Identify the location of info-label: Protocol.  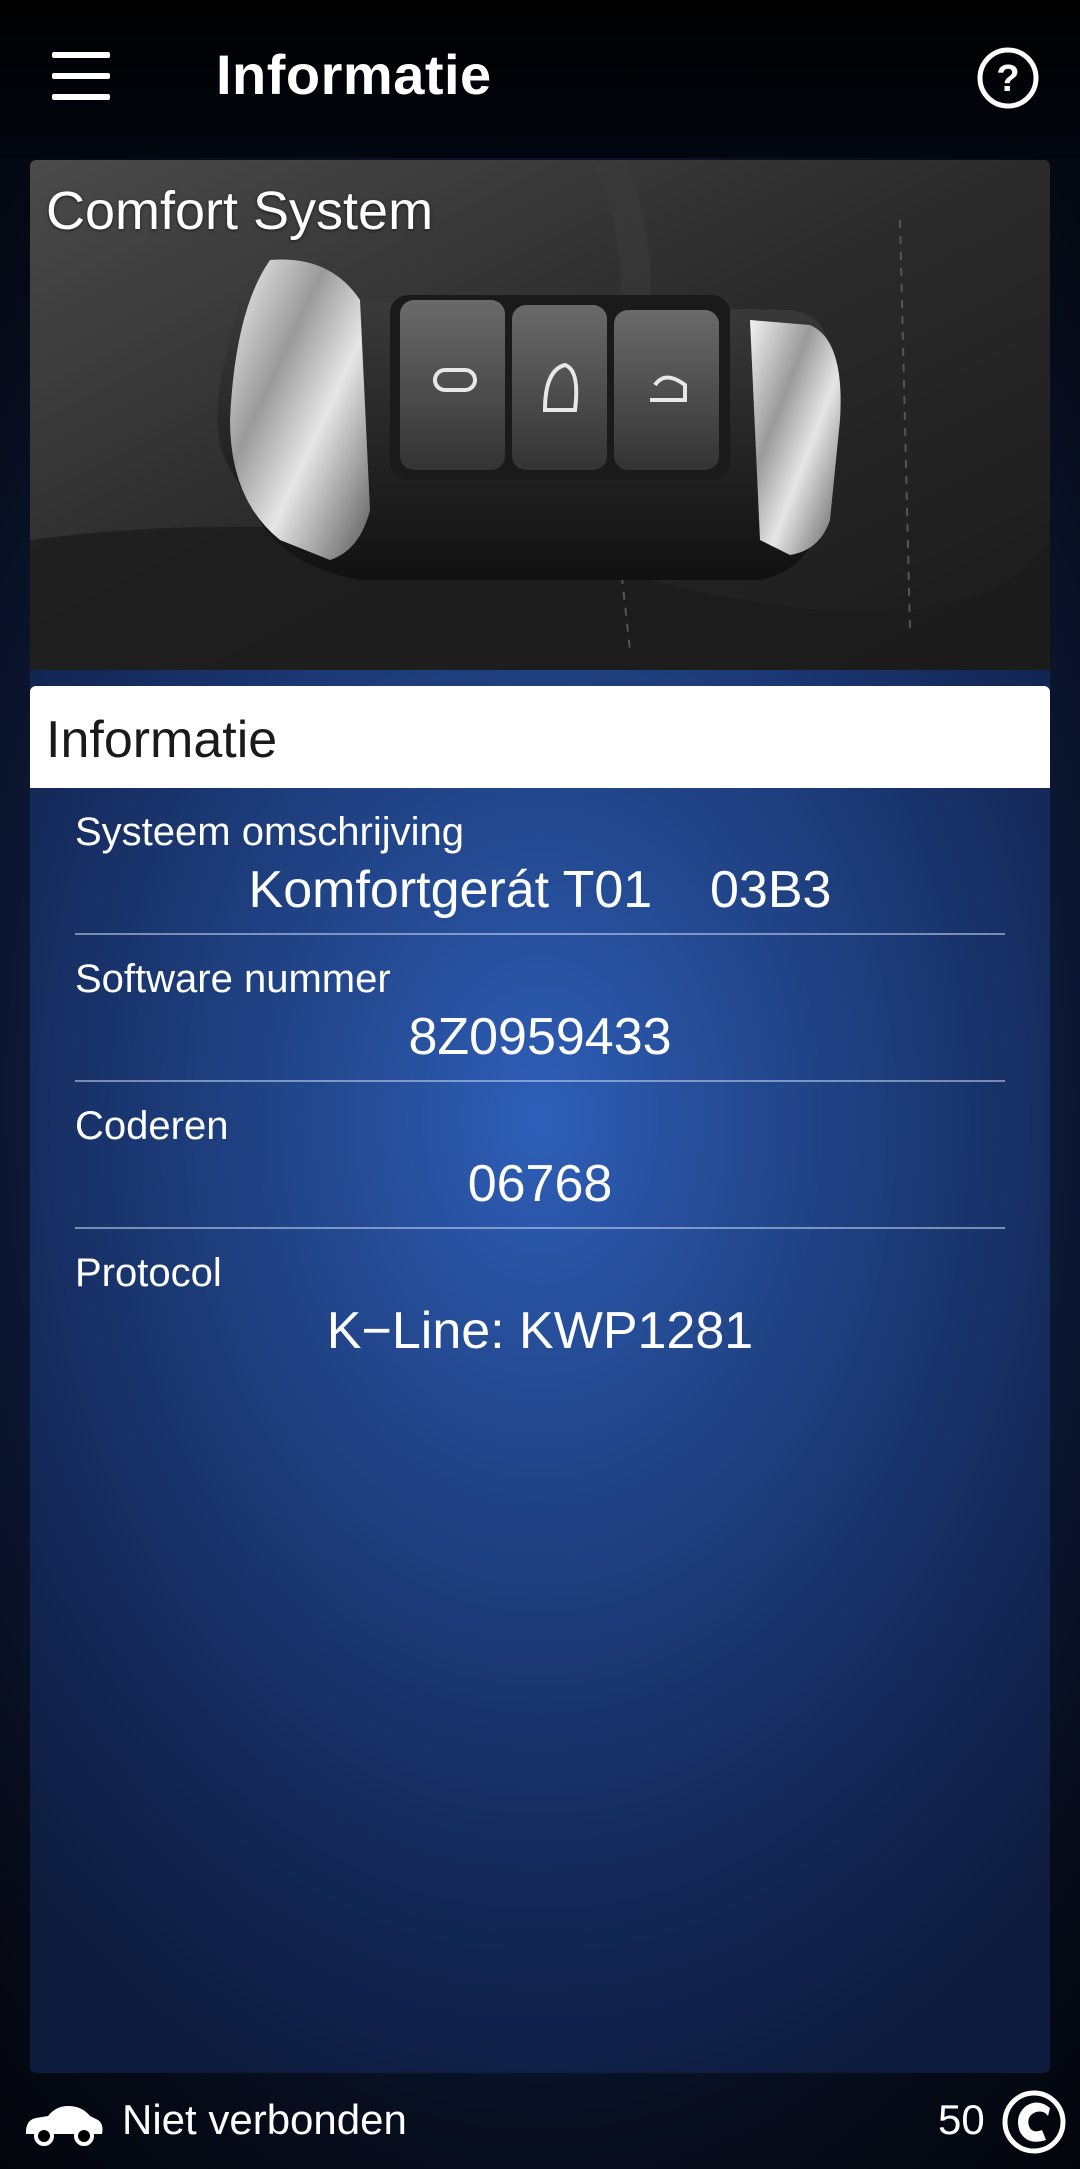
(148, 1273).